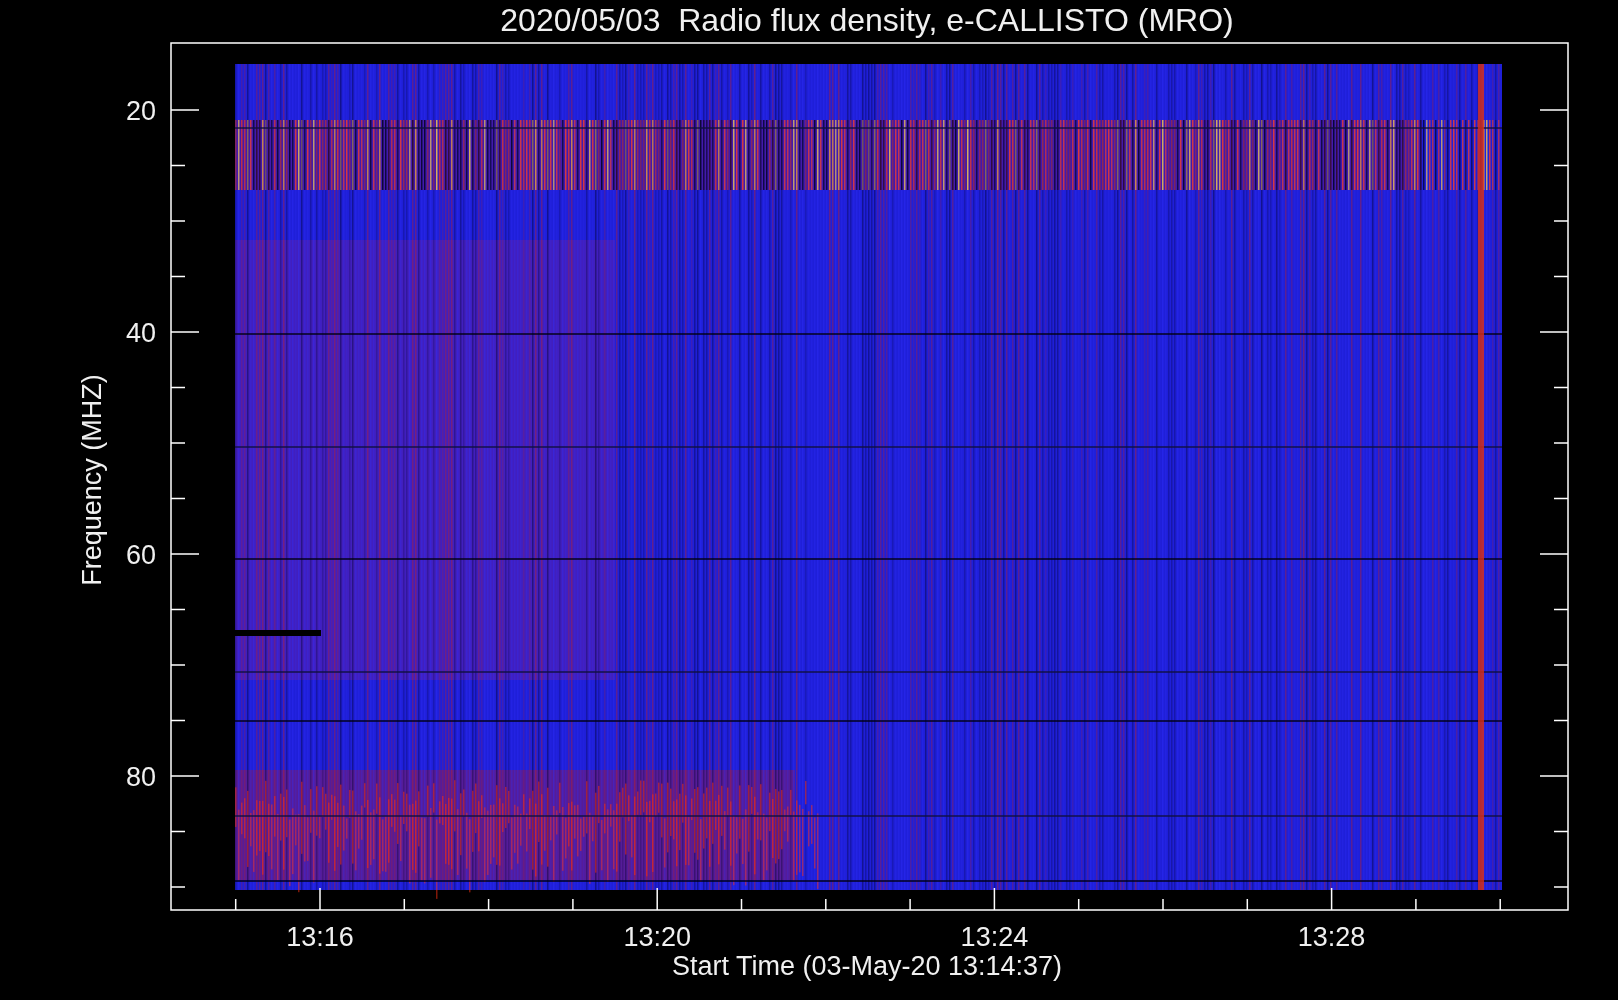 This screenshot has height=1000, width=1618. What do you see at coordinates (140, 777) in the screenshot?
I see `tick-label: 80` at bounding box center [140, 777].